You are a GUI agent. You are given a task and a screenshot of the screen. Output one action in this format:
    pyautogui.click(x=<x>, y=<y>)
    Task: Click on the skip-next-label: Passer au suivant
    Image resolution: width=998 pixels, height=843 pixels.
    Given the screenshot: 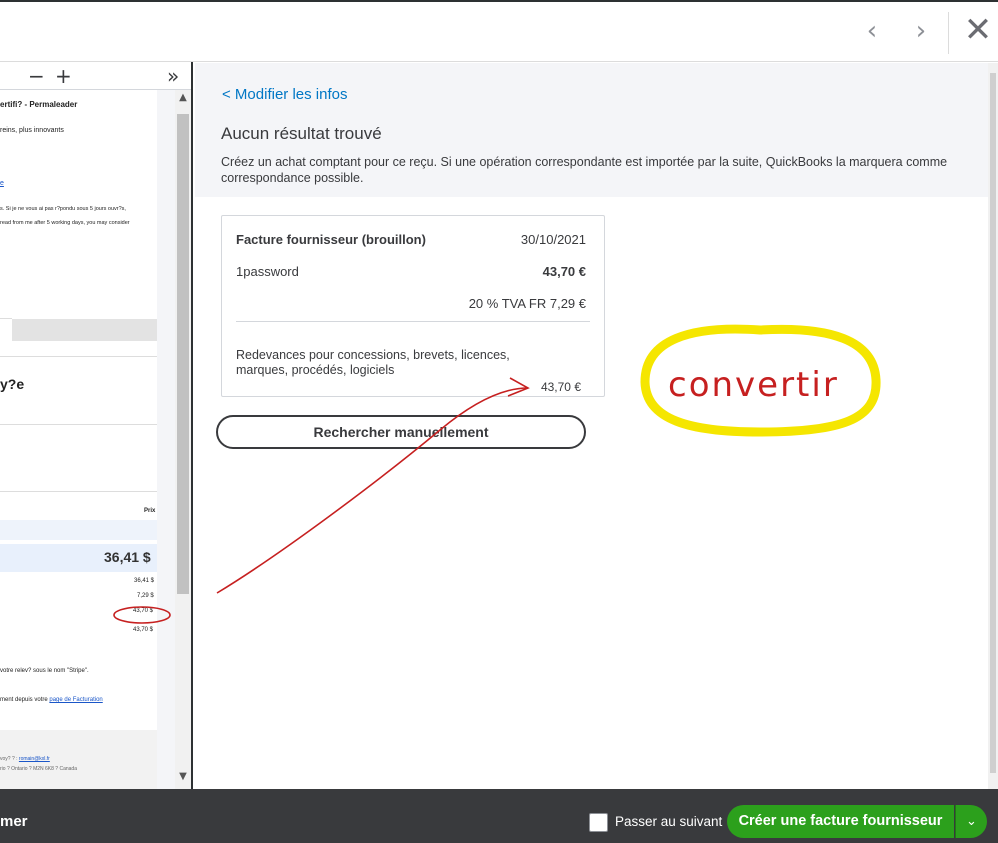 What is the action you would take?
    pyautogui.click(x=668, y=821)
    